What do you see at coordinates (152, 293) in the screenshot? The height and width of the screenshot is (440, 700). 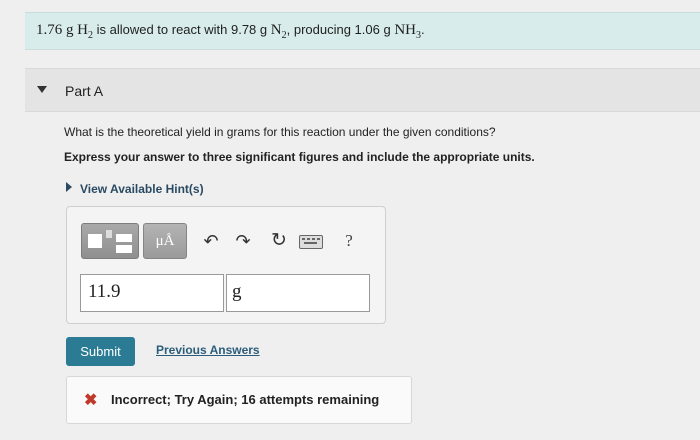 I see `answer-value-input: 11.9` at bounding box center [152, 293].